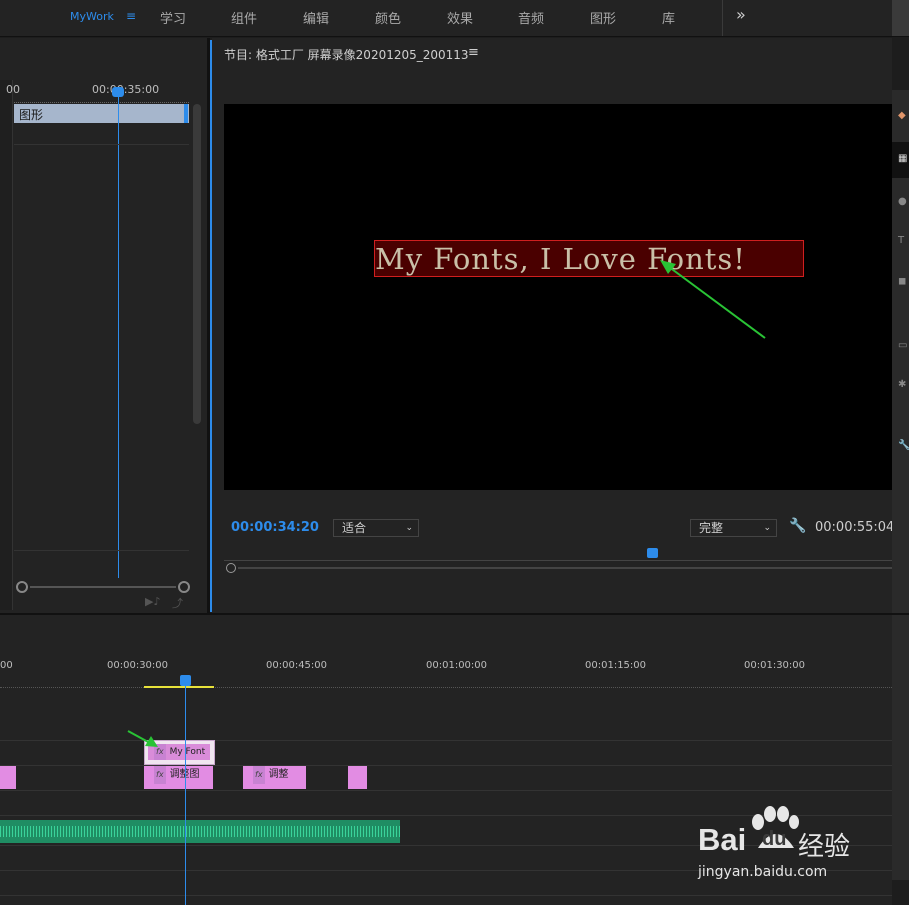 This screenshot has height=905, width=909. Describe the element at coordinates (103, 325) in the screenshot. I see `effect-controls-panel: 00 00:00:35:00 图形 ▶♪ ⤴` at that location.